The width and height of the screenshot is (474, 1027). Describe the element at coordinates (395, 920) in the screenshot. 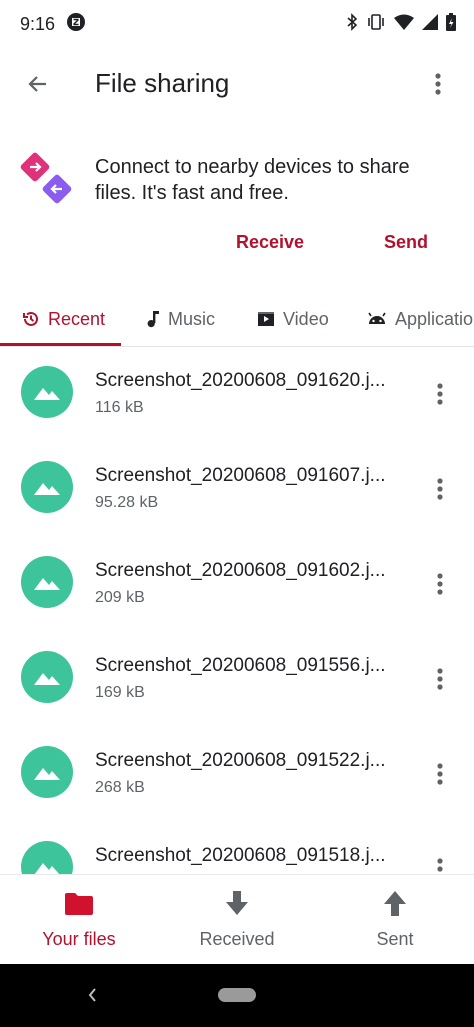

I see `nav-sent: Sent` at that location.